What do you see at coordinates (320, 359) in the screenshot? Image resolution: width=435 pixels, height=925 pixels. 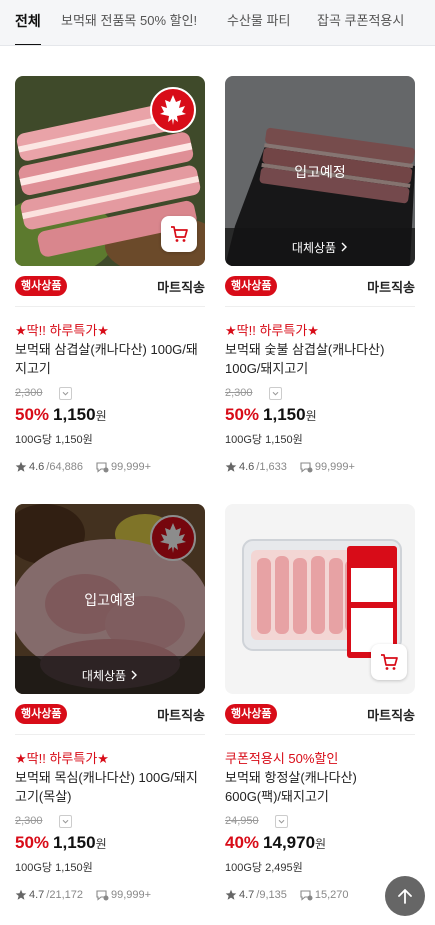 I see `product-name: 보먹돼 숯불 삼겹살(캐나다산) 100G/돼지고기` at bounding box center [320, 359].